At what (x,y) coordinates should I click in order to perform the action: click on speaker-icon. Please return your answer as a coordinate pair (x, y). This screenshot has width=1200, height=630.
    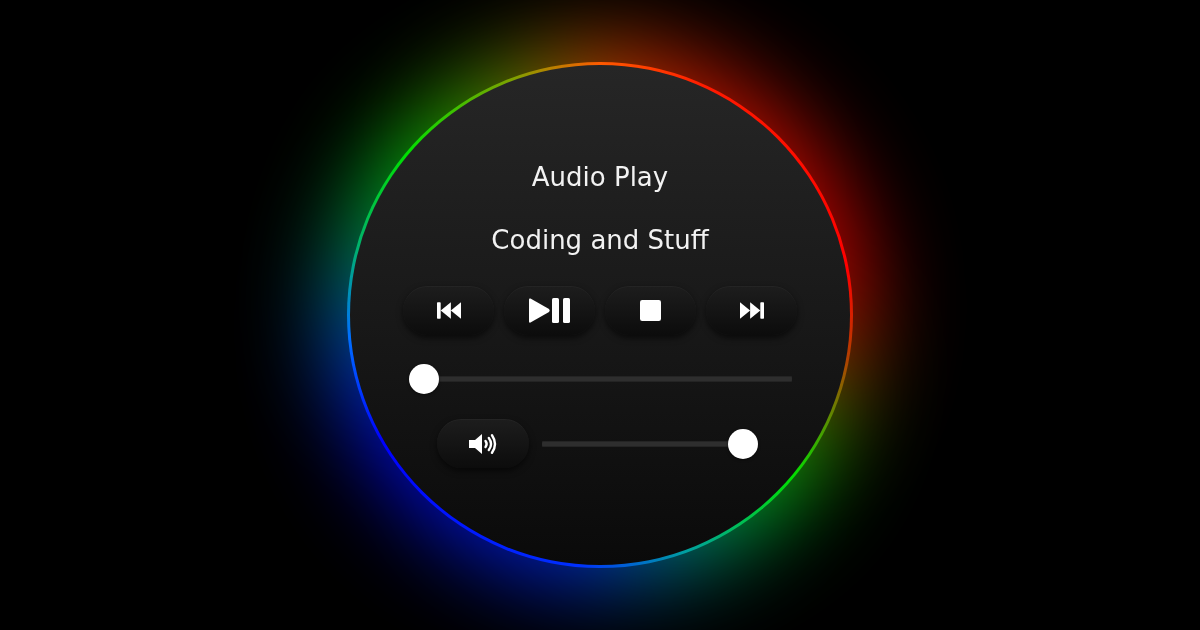
    Looking at the image, I should click on (482, 443).